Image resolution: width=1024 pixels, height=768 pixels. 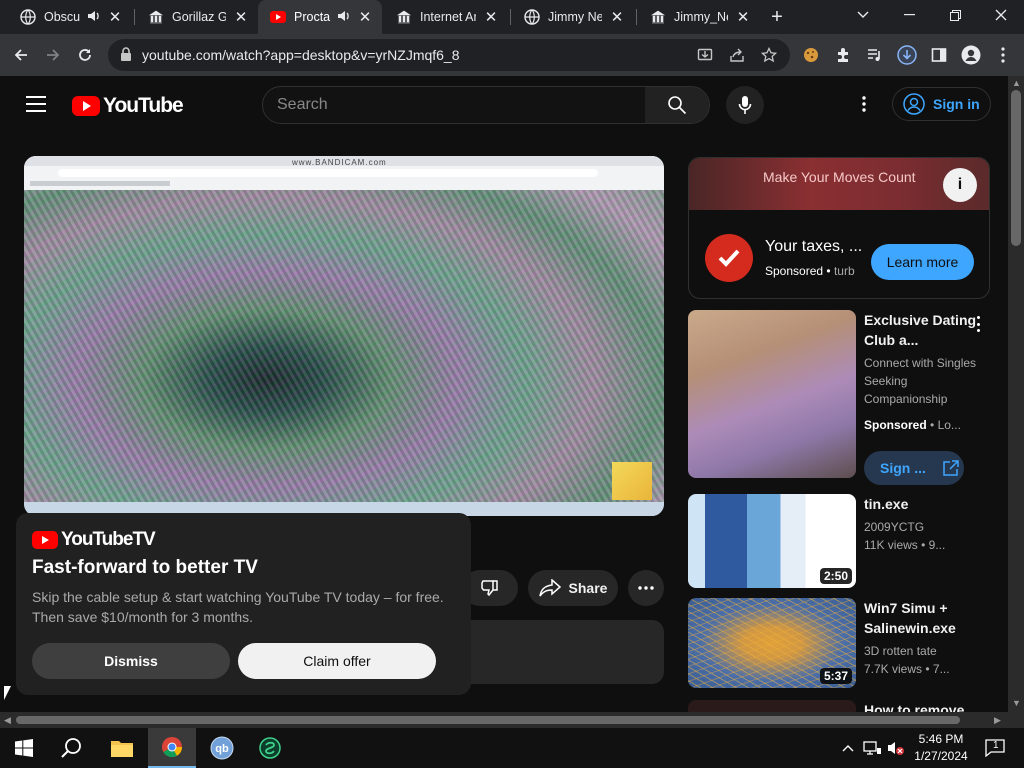 What do you see at coordinates (1003, 55) in the screenshot?
I see `chrome-menu-icon` at bounding box center [1003, 55].